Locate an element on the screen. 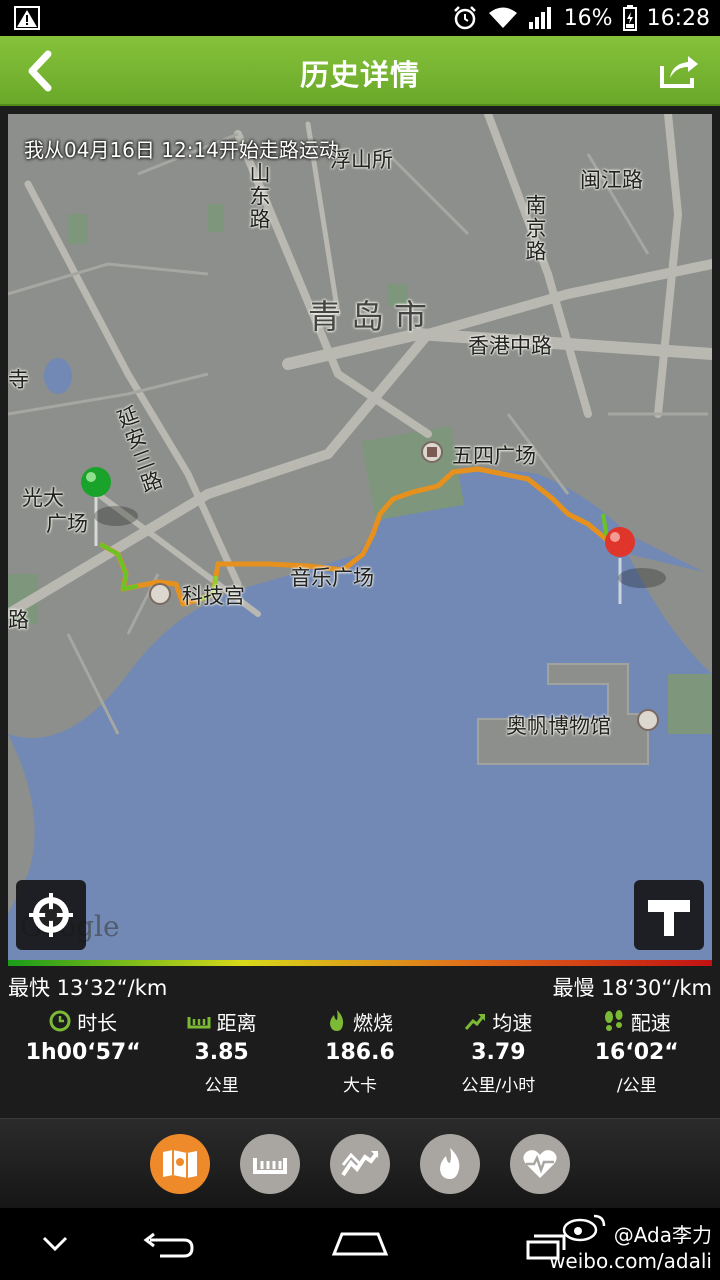 This screenshot has height=1280, width=720. tab-map is located at coordinates (180, 1163).